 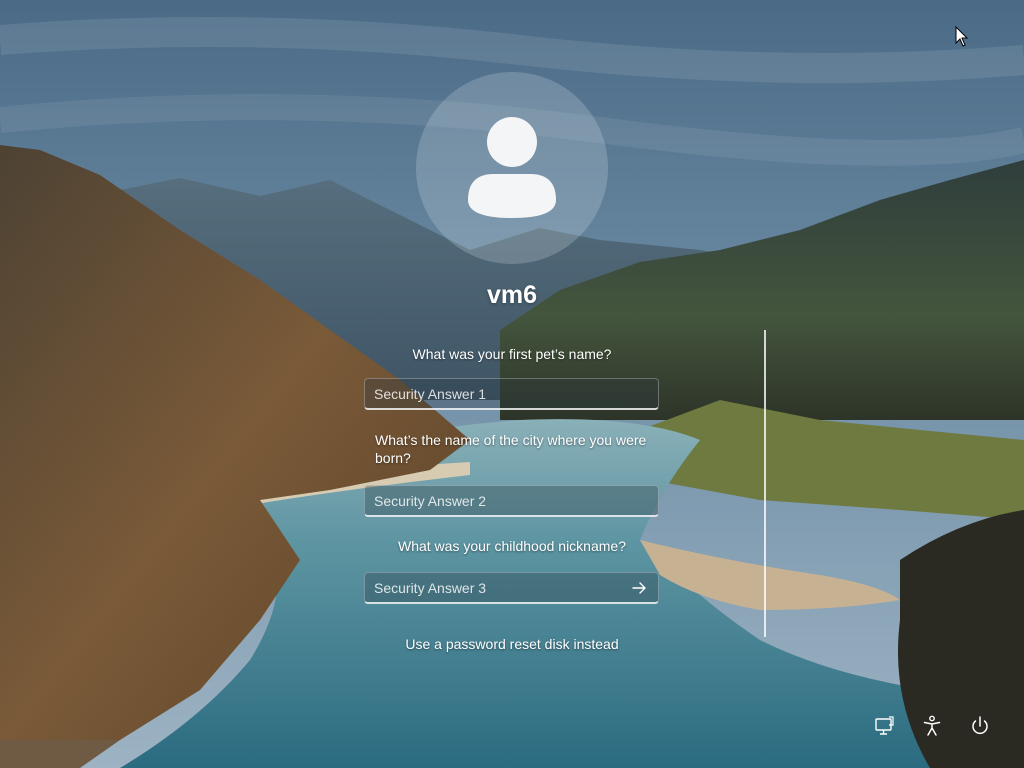 What do you see at coordinates (512, 295) in the screenshot?
I see `user-name: vm6` at bounding box center [512, 295].